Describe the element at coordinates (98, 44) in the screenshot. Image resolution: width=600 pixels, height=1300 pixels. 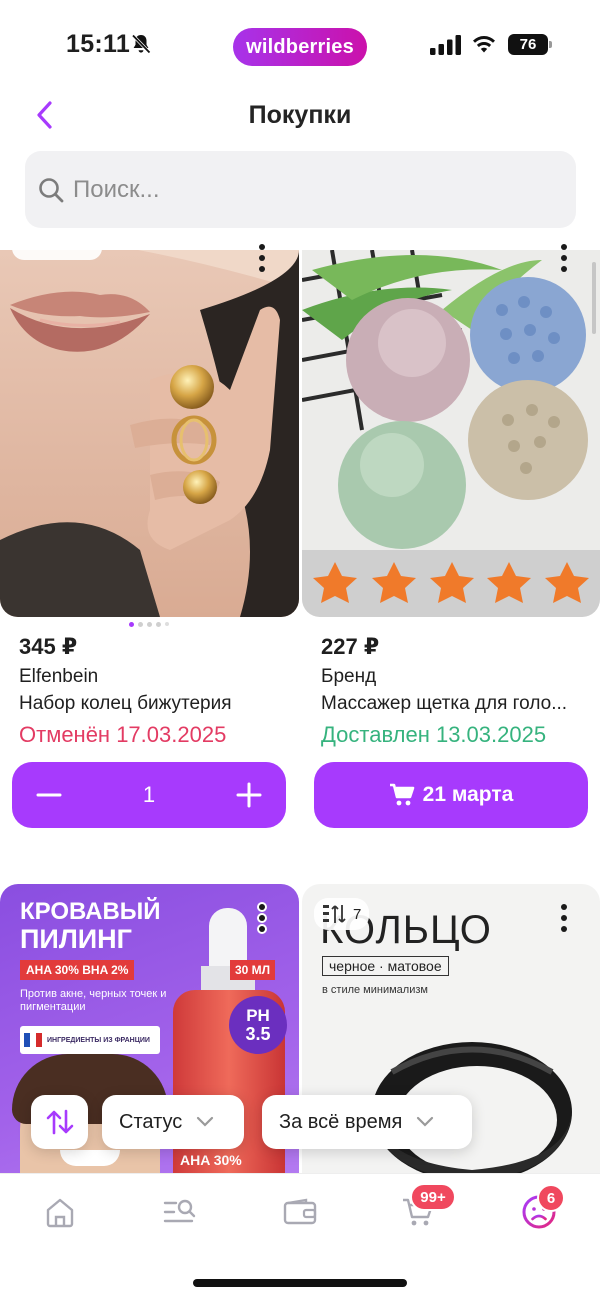
I see `clock: 15:11` at that location.